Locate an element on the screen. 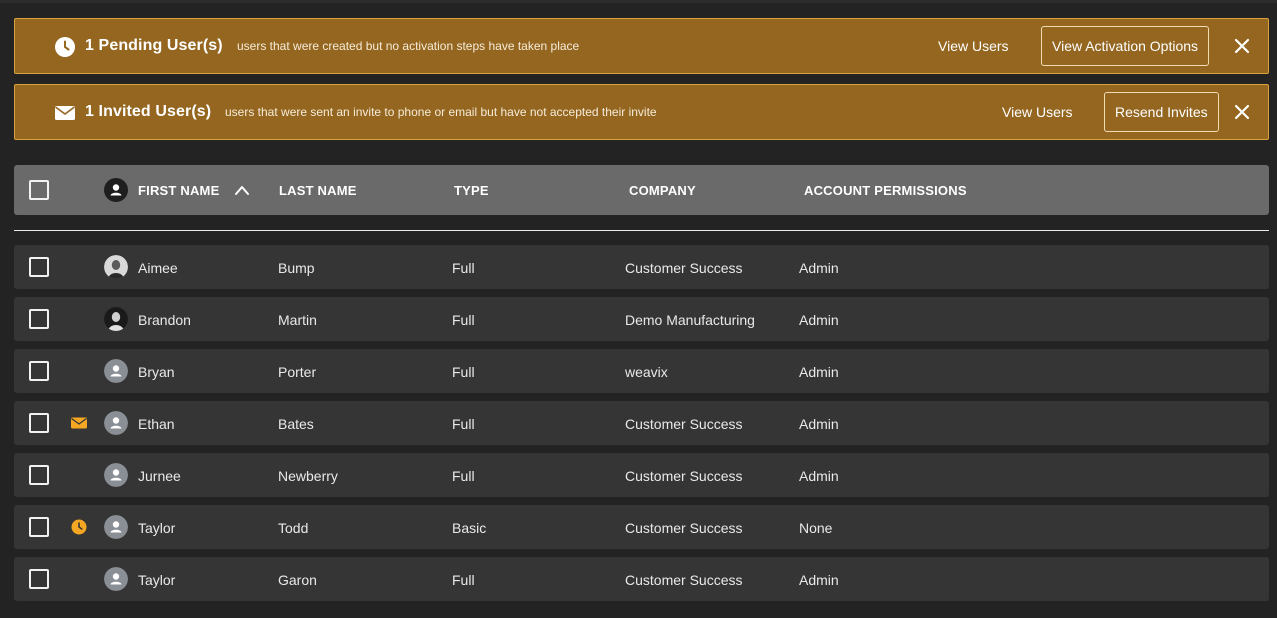  chevron-up-icon is located at coordinates (242, 190).